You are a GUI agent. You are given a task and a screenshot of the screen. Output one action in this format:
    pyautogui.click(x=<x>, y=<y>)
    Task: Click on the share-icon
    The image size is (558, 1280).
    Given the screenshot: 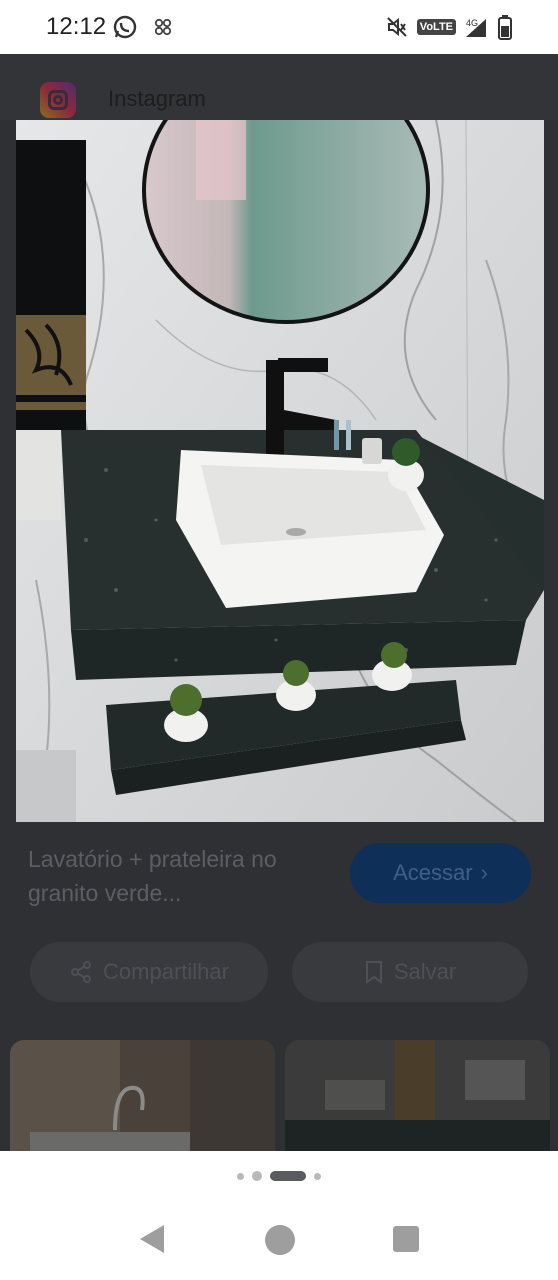 What is the action you would take?
    pyautogui.click(x=81, y=972)
    